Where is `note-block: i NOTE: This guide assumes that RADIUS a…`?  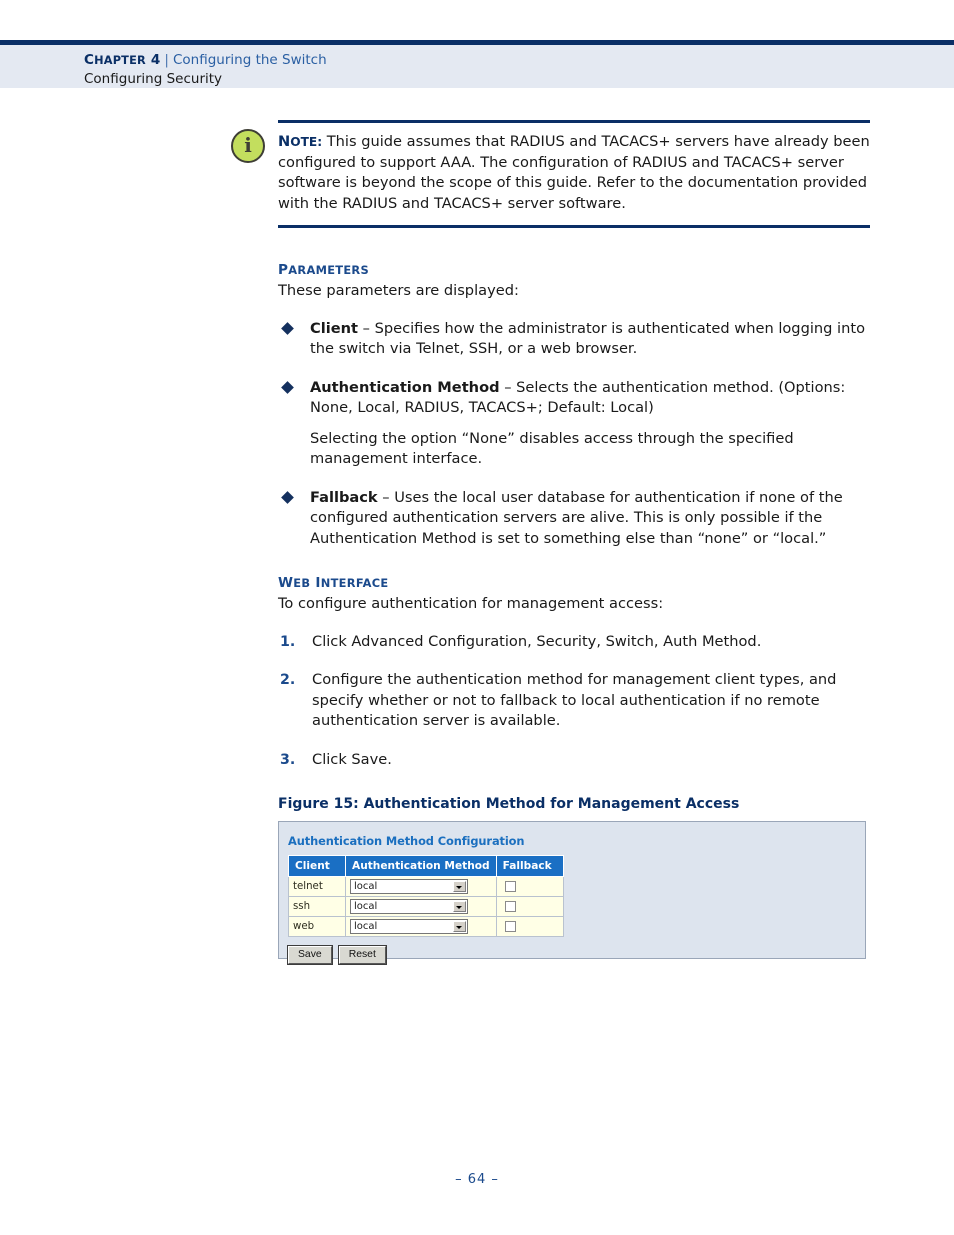 note-block: i NOTE: This guide assumes that RADIUS a… is located at coordinates (550, 174).